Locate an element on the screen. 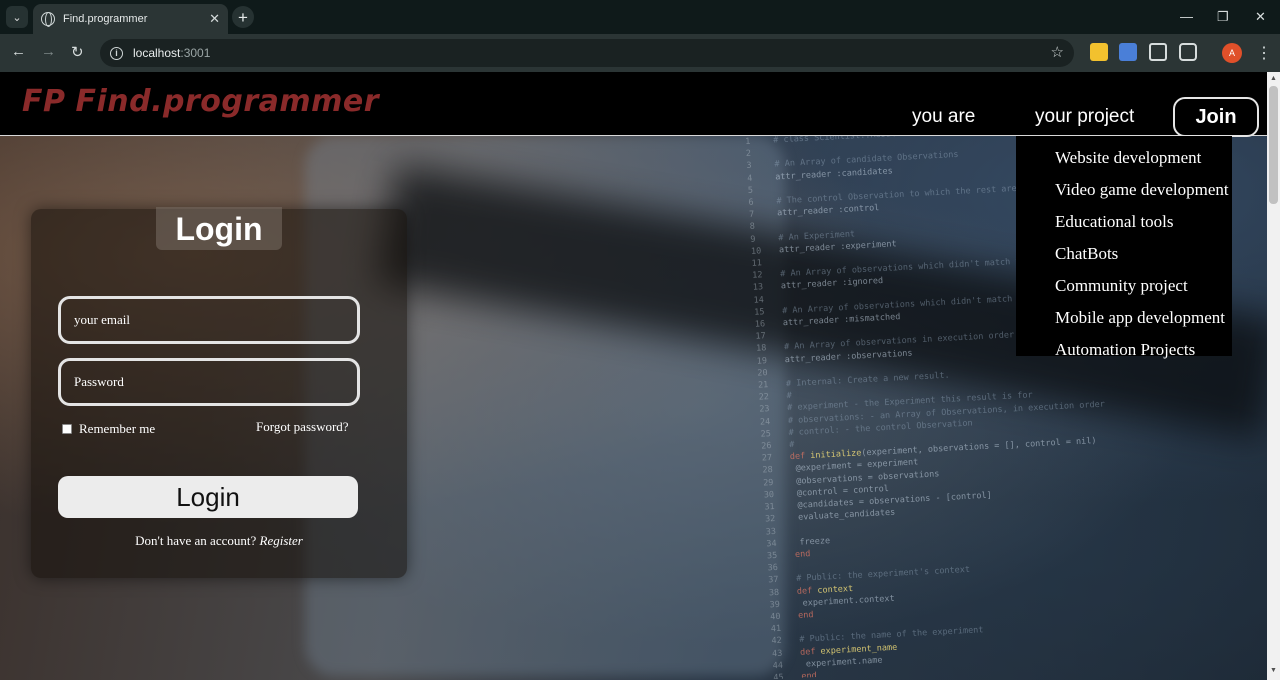 The height and width of the screenshot is (680, 1280). maximize-icon: ❐ is located at coordinates (1223, 17).